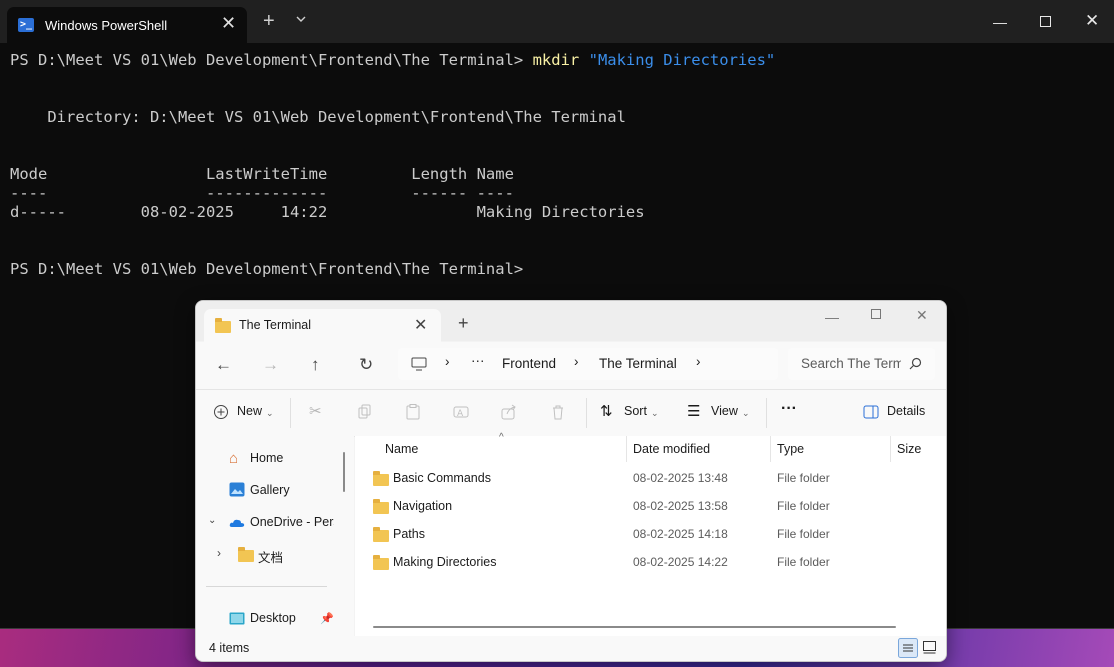  I want to click on sidebar-item-home: Home, so click(266, 458).